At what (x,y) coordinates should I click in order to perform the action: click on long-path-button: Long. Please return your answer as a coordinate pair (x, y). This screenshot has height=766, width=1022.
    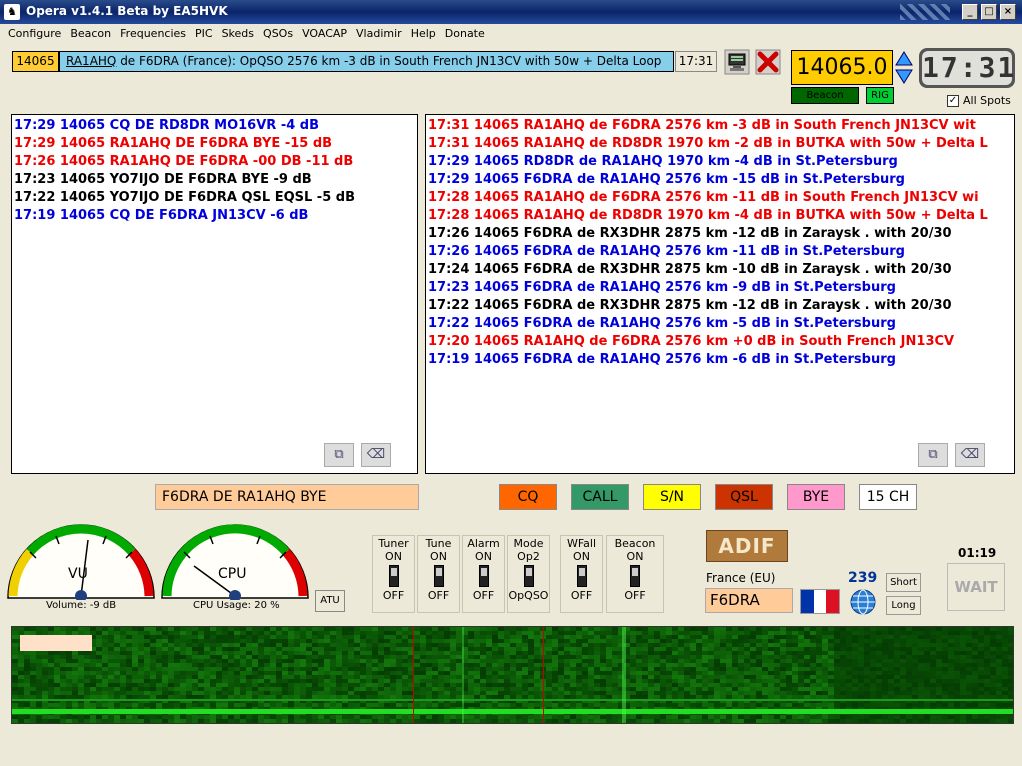
    Looking at the image, I should click on (903, 605).